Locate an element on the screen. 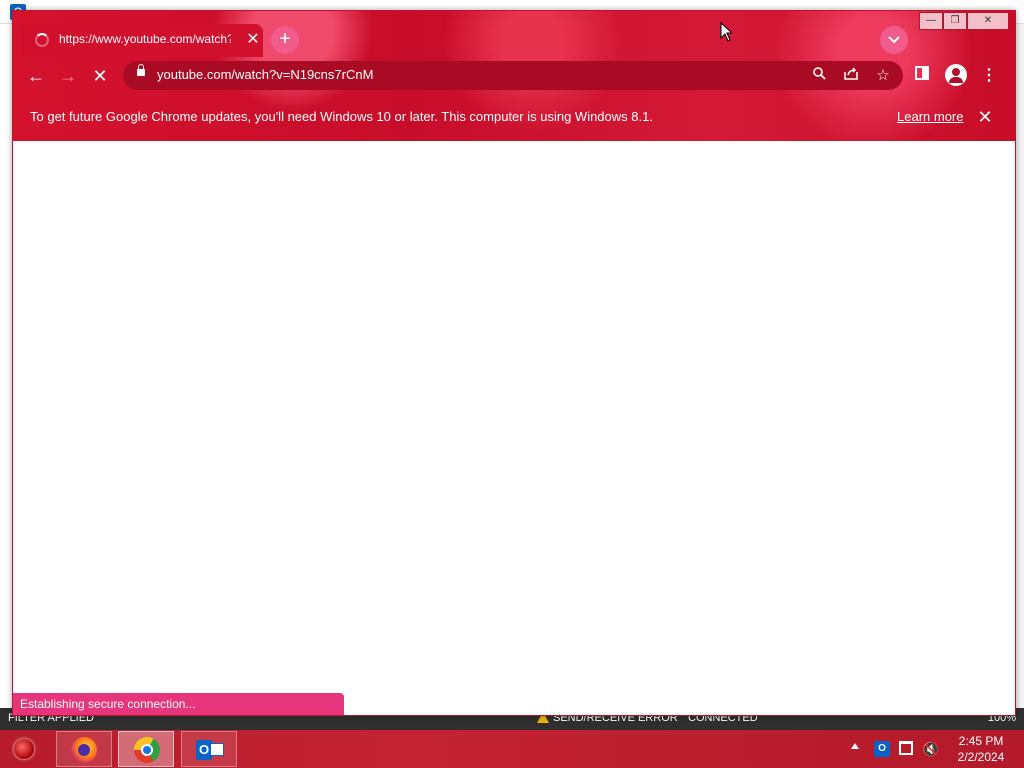 The image size is (1024, 768). tab-search-button is located at coordinates (894, 40).